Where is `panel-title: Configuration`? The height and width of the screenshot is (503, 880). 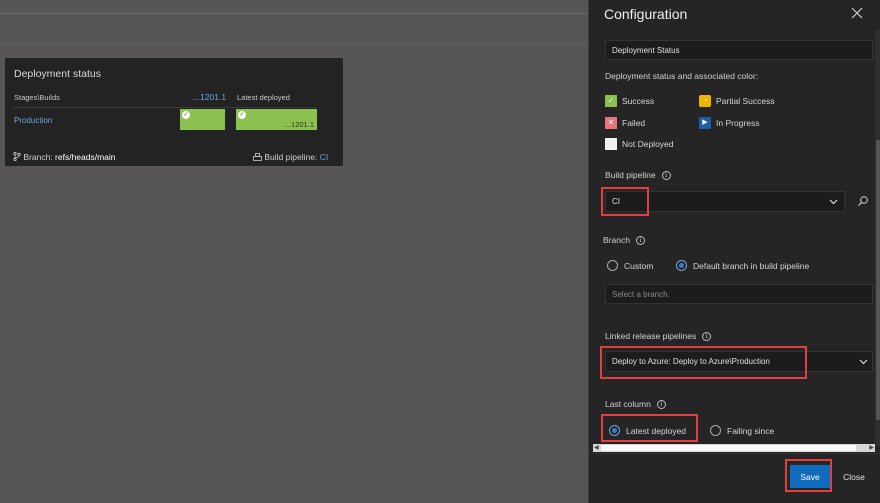
panel-title: Configuration is located at coordinates (646, 14).